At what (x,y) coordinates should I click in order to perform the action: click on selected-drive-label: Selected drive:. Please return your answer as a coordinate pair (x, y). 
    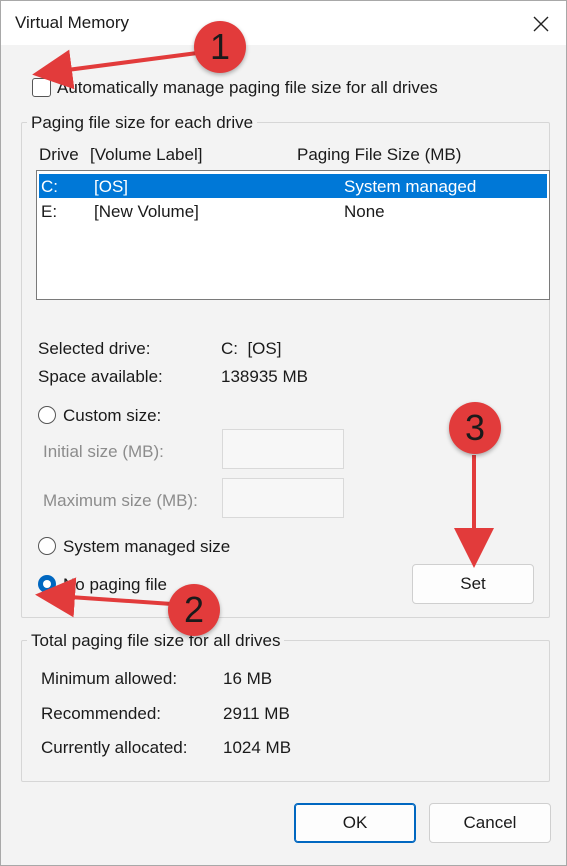
    Looking at the image, I should click on (94, 348).